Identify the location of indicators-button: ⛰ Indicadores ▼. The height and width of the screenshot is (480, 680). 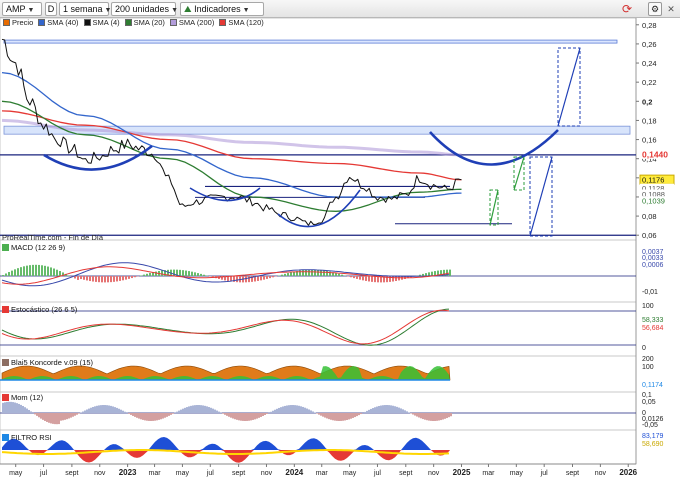
(222, 9).